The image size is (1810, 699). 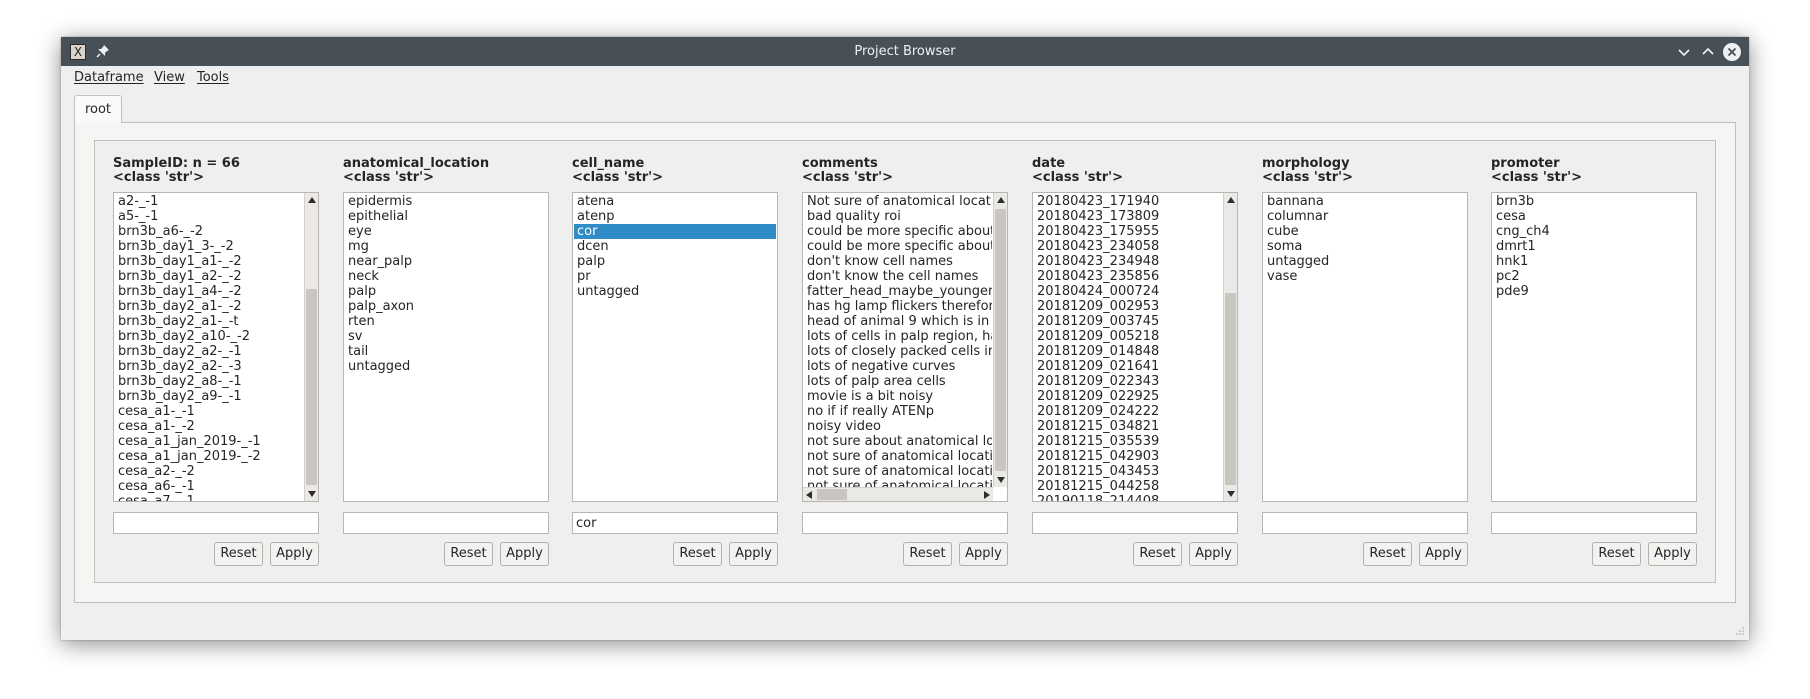 What do you see at coordinates (1128, 486) in the screenshot?
I see `list-item: 20181215_044258` at bounding box center [1128, 486].